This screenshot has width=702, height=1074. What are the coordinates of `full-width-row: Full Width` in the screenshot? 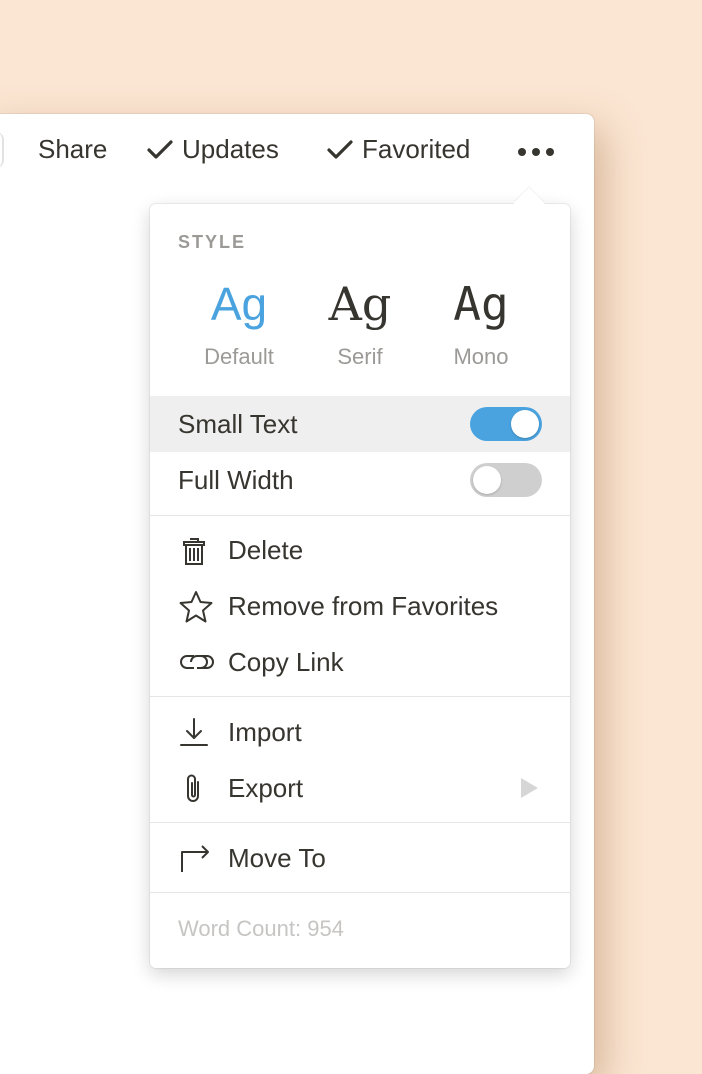 It's located at (360, 480).